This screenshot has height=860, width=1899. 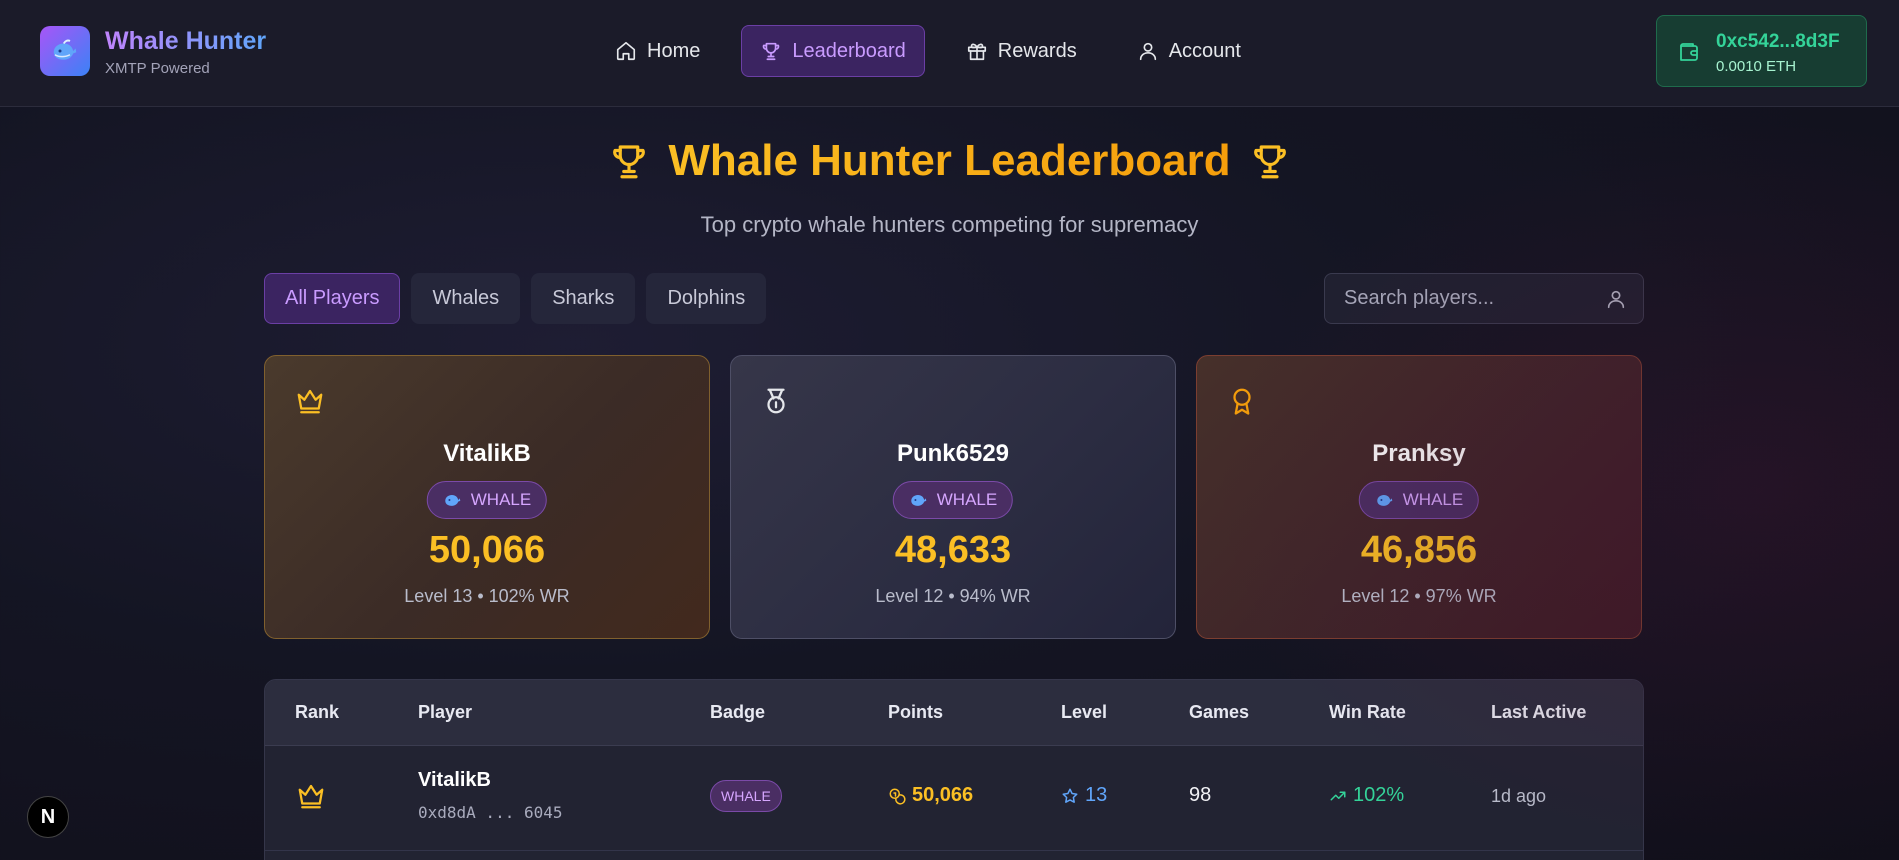 What do you see at coordinates (185, 41) in the screenshot?
I see `app-title: Whale Hunter` at bounding box center [185, 41].